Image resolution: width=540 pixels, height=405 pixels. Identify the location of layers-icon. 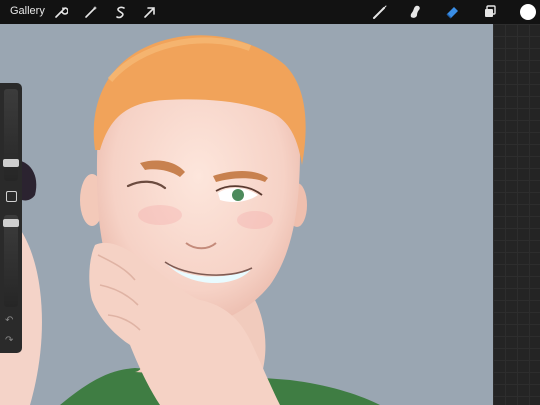
(490, 12).